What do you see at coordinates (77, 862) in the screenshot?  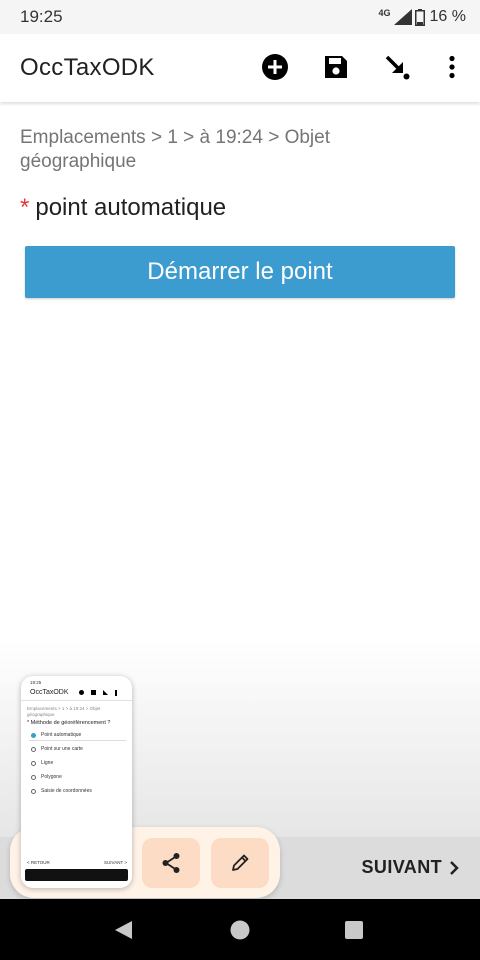 I see `thumb-footer: < RETOUR SUIVANT >` at bounding box center [77, 862].